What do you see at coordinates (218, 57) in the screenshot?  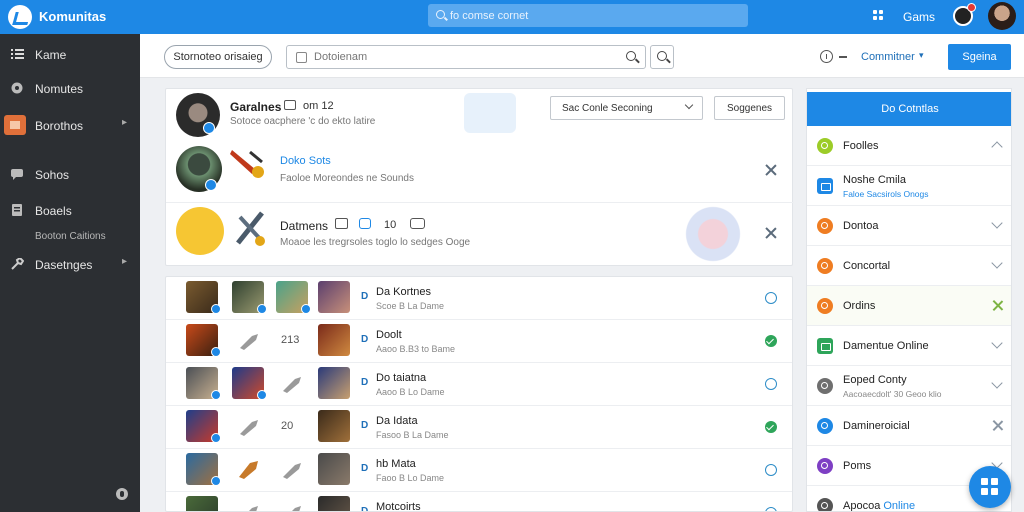 I see `filter-pill-button: Stornoteo orisaieg` at bounding box center [218, 57].